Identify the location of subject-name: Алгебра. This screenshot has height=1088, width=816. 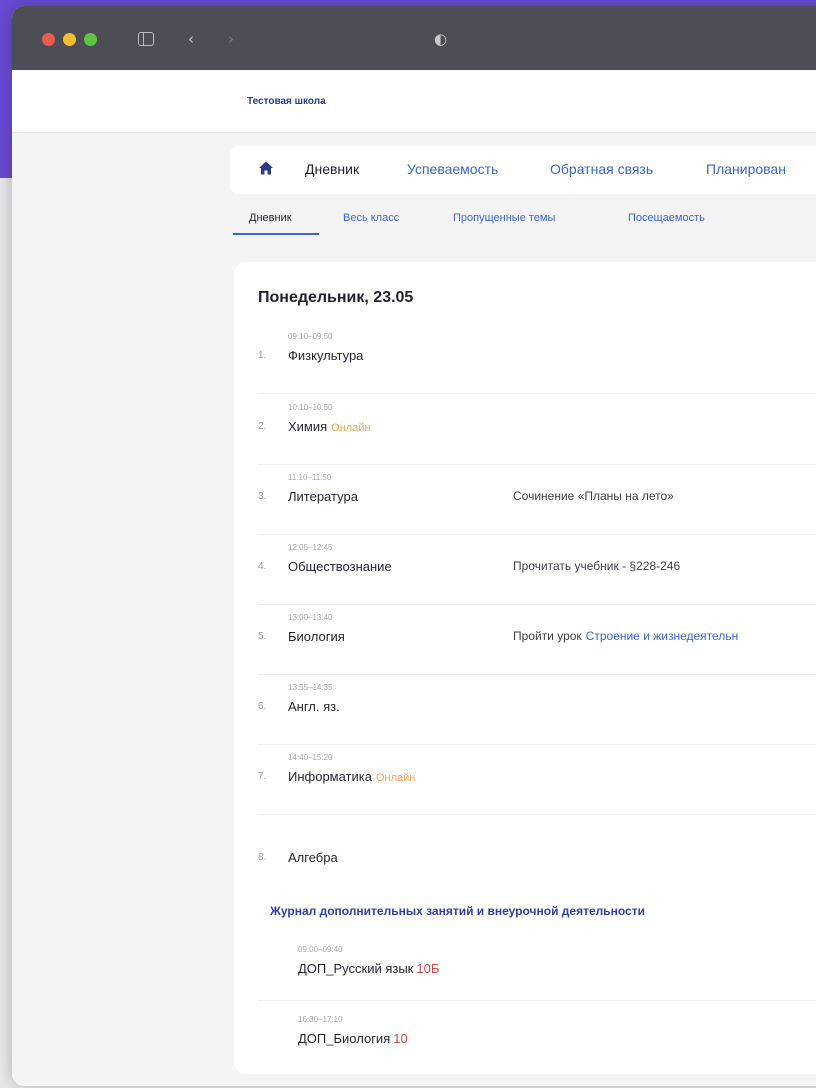
(313, 857).